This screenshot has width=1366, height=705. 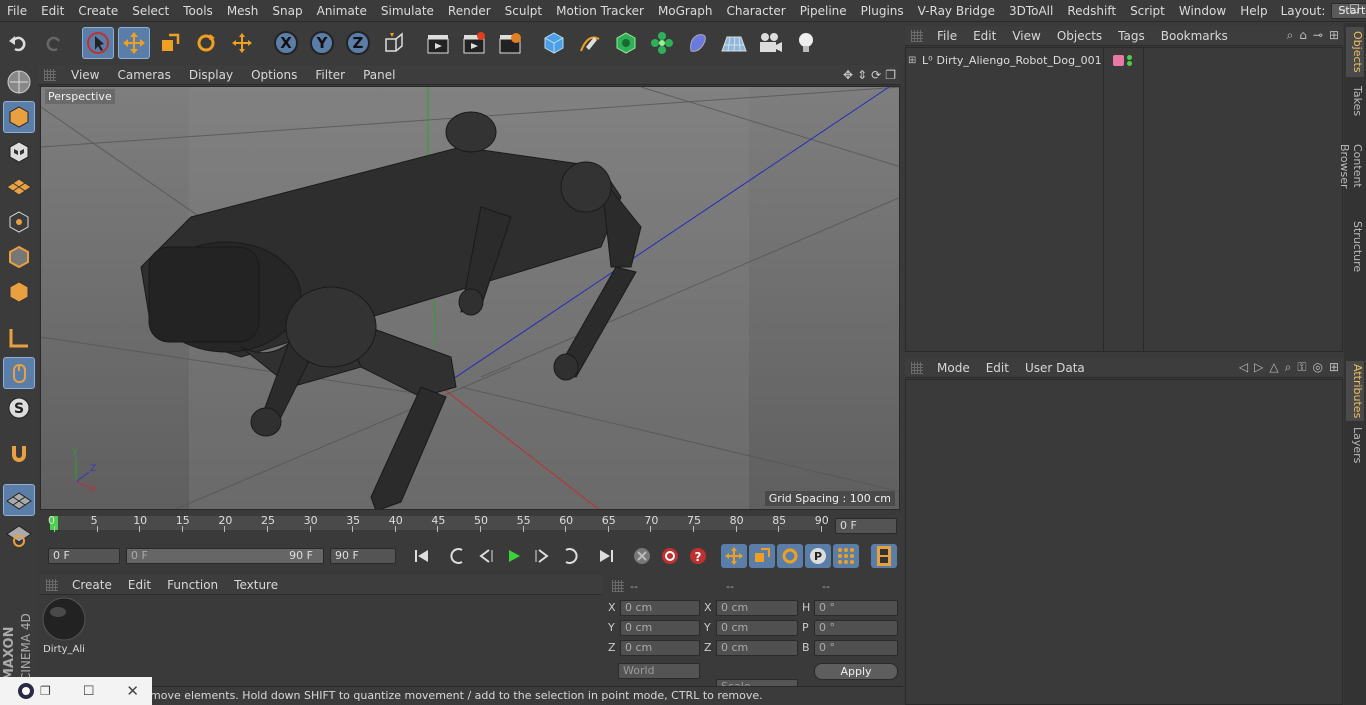 What do you see at coordinates (848, 75) in the screenshot?
I see `move-view-icon: ✥` at bounding box center [848, 75].